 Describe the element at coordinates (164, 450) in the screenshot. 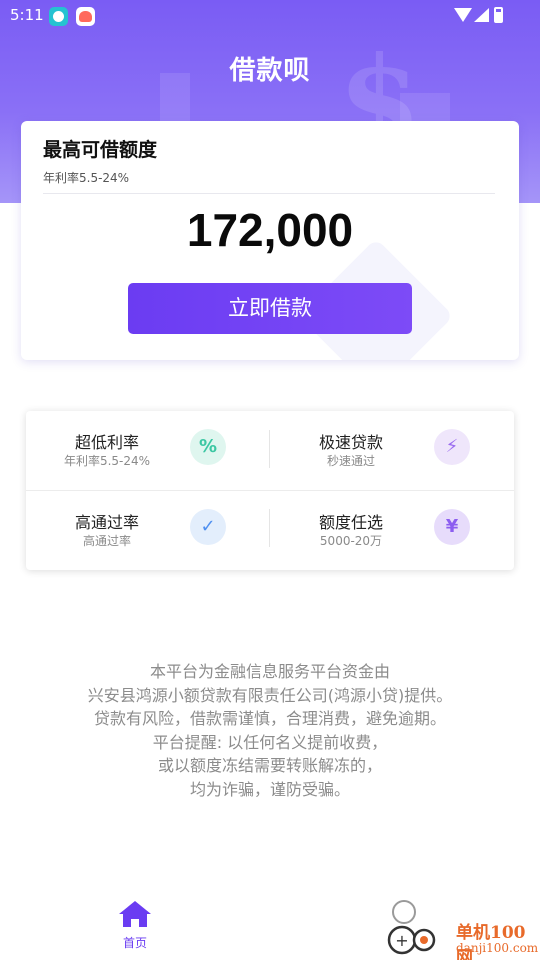

I see `feature-low-rate: 超低利率 年利率5.5-24% %` at that location.